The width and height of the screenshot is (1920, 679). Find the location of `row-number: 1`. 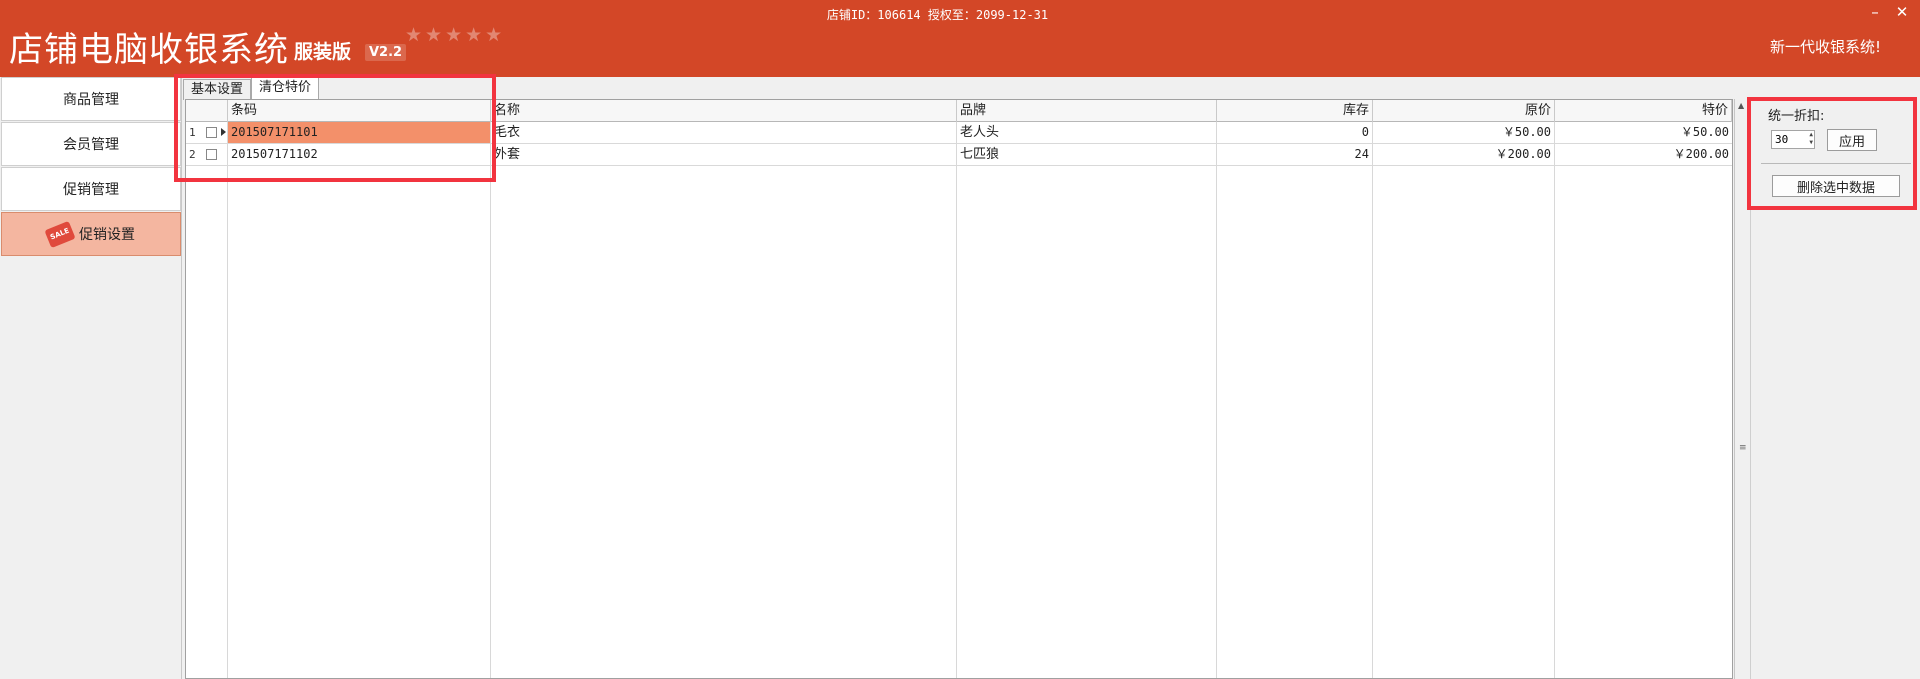

row-number: 1 is located at coordinates (192, 132).